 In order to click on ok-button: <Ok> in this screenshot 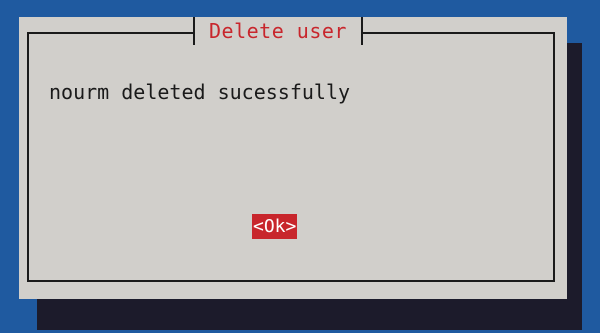, I will do `click(275, 226)`.